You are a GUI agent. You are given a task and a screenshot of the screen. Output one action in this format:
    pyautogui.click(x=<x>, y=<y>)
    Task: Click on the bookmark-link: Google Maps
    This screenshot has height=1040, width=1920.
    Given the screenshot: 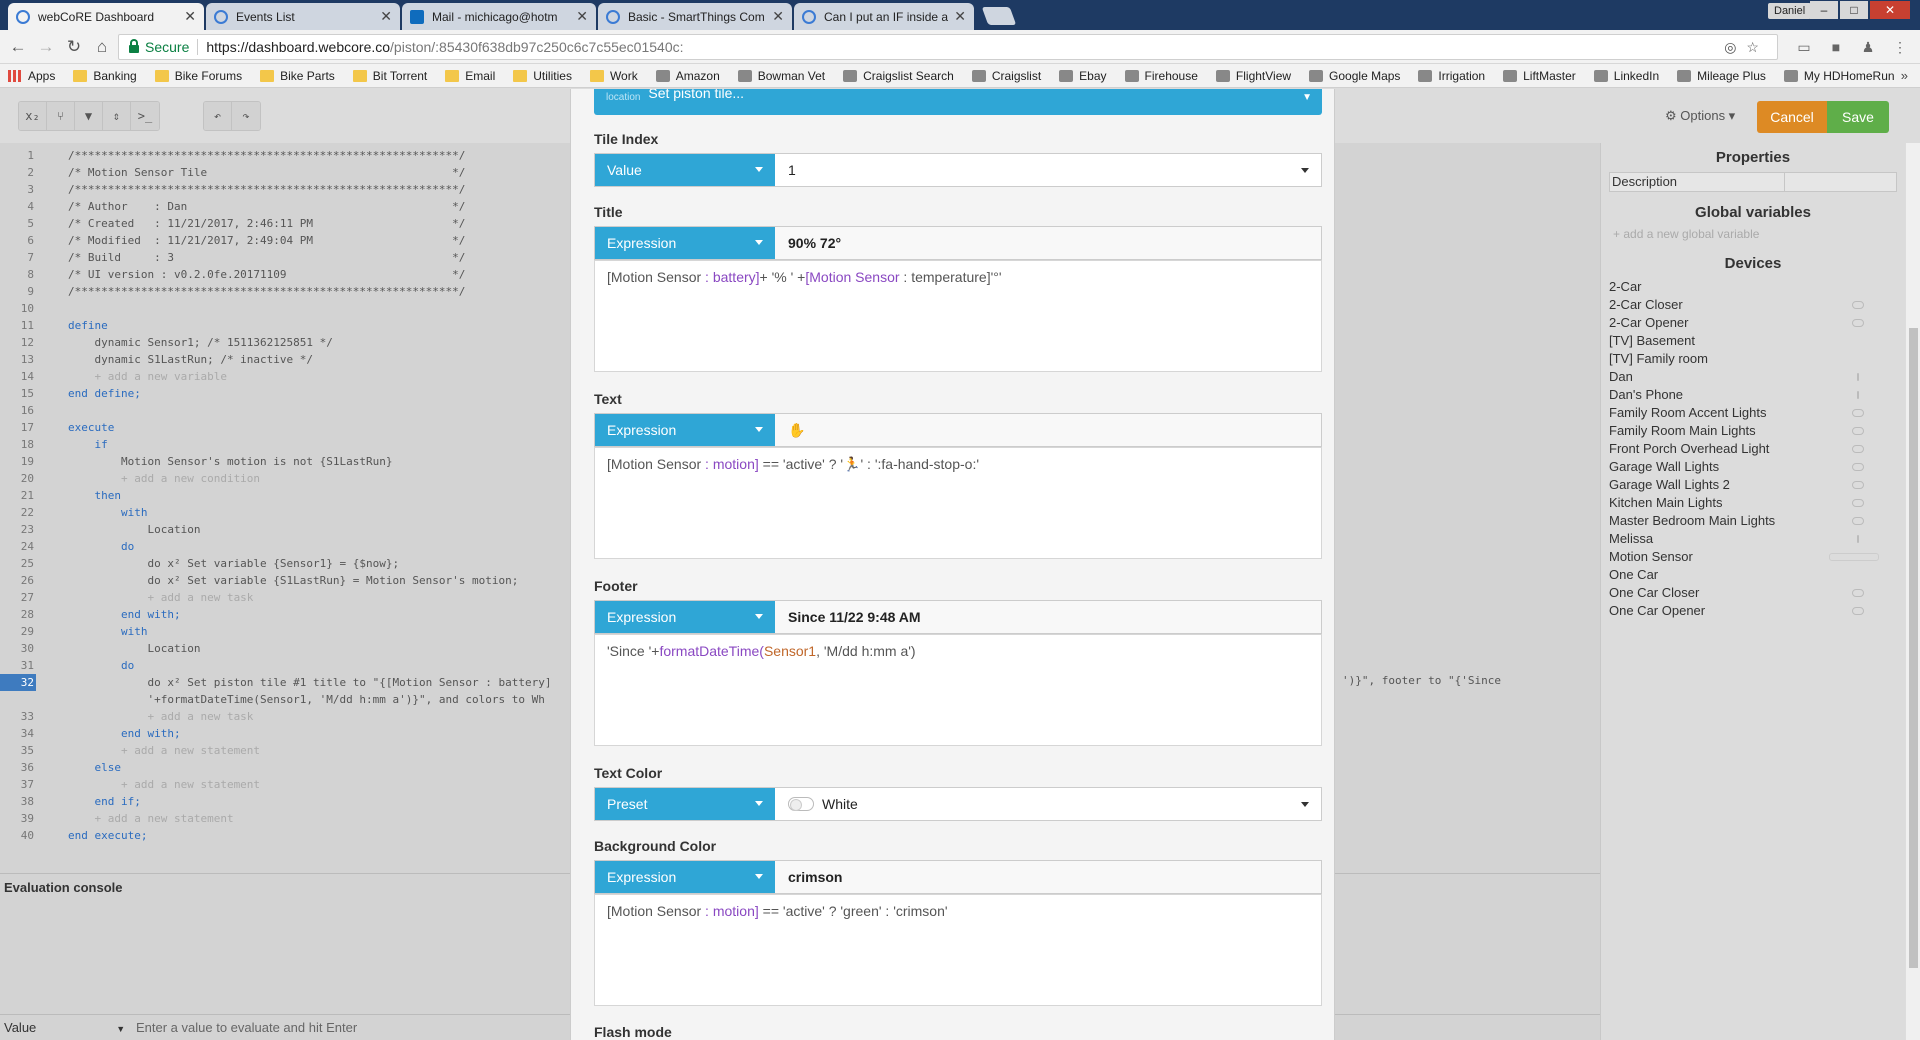 What is the action you would take?
    pyautogui.click(x=1354, y=76)
    